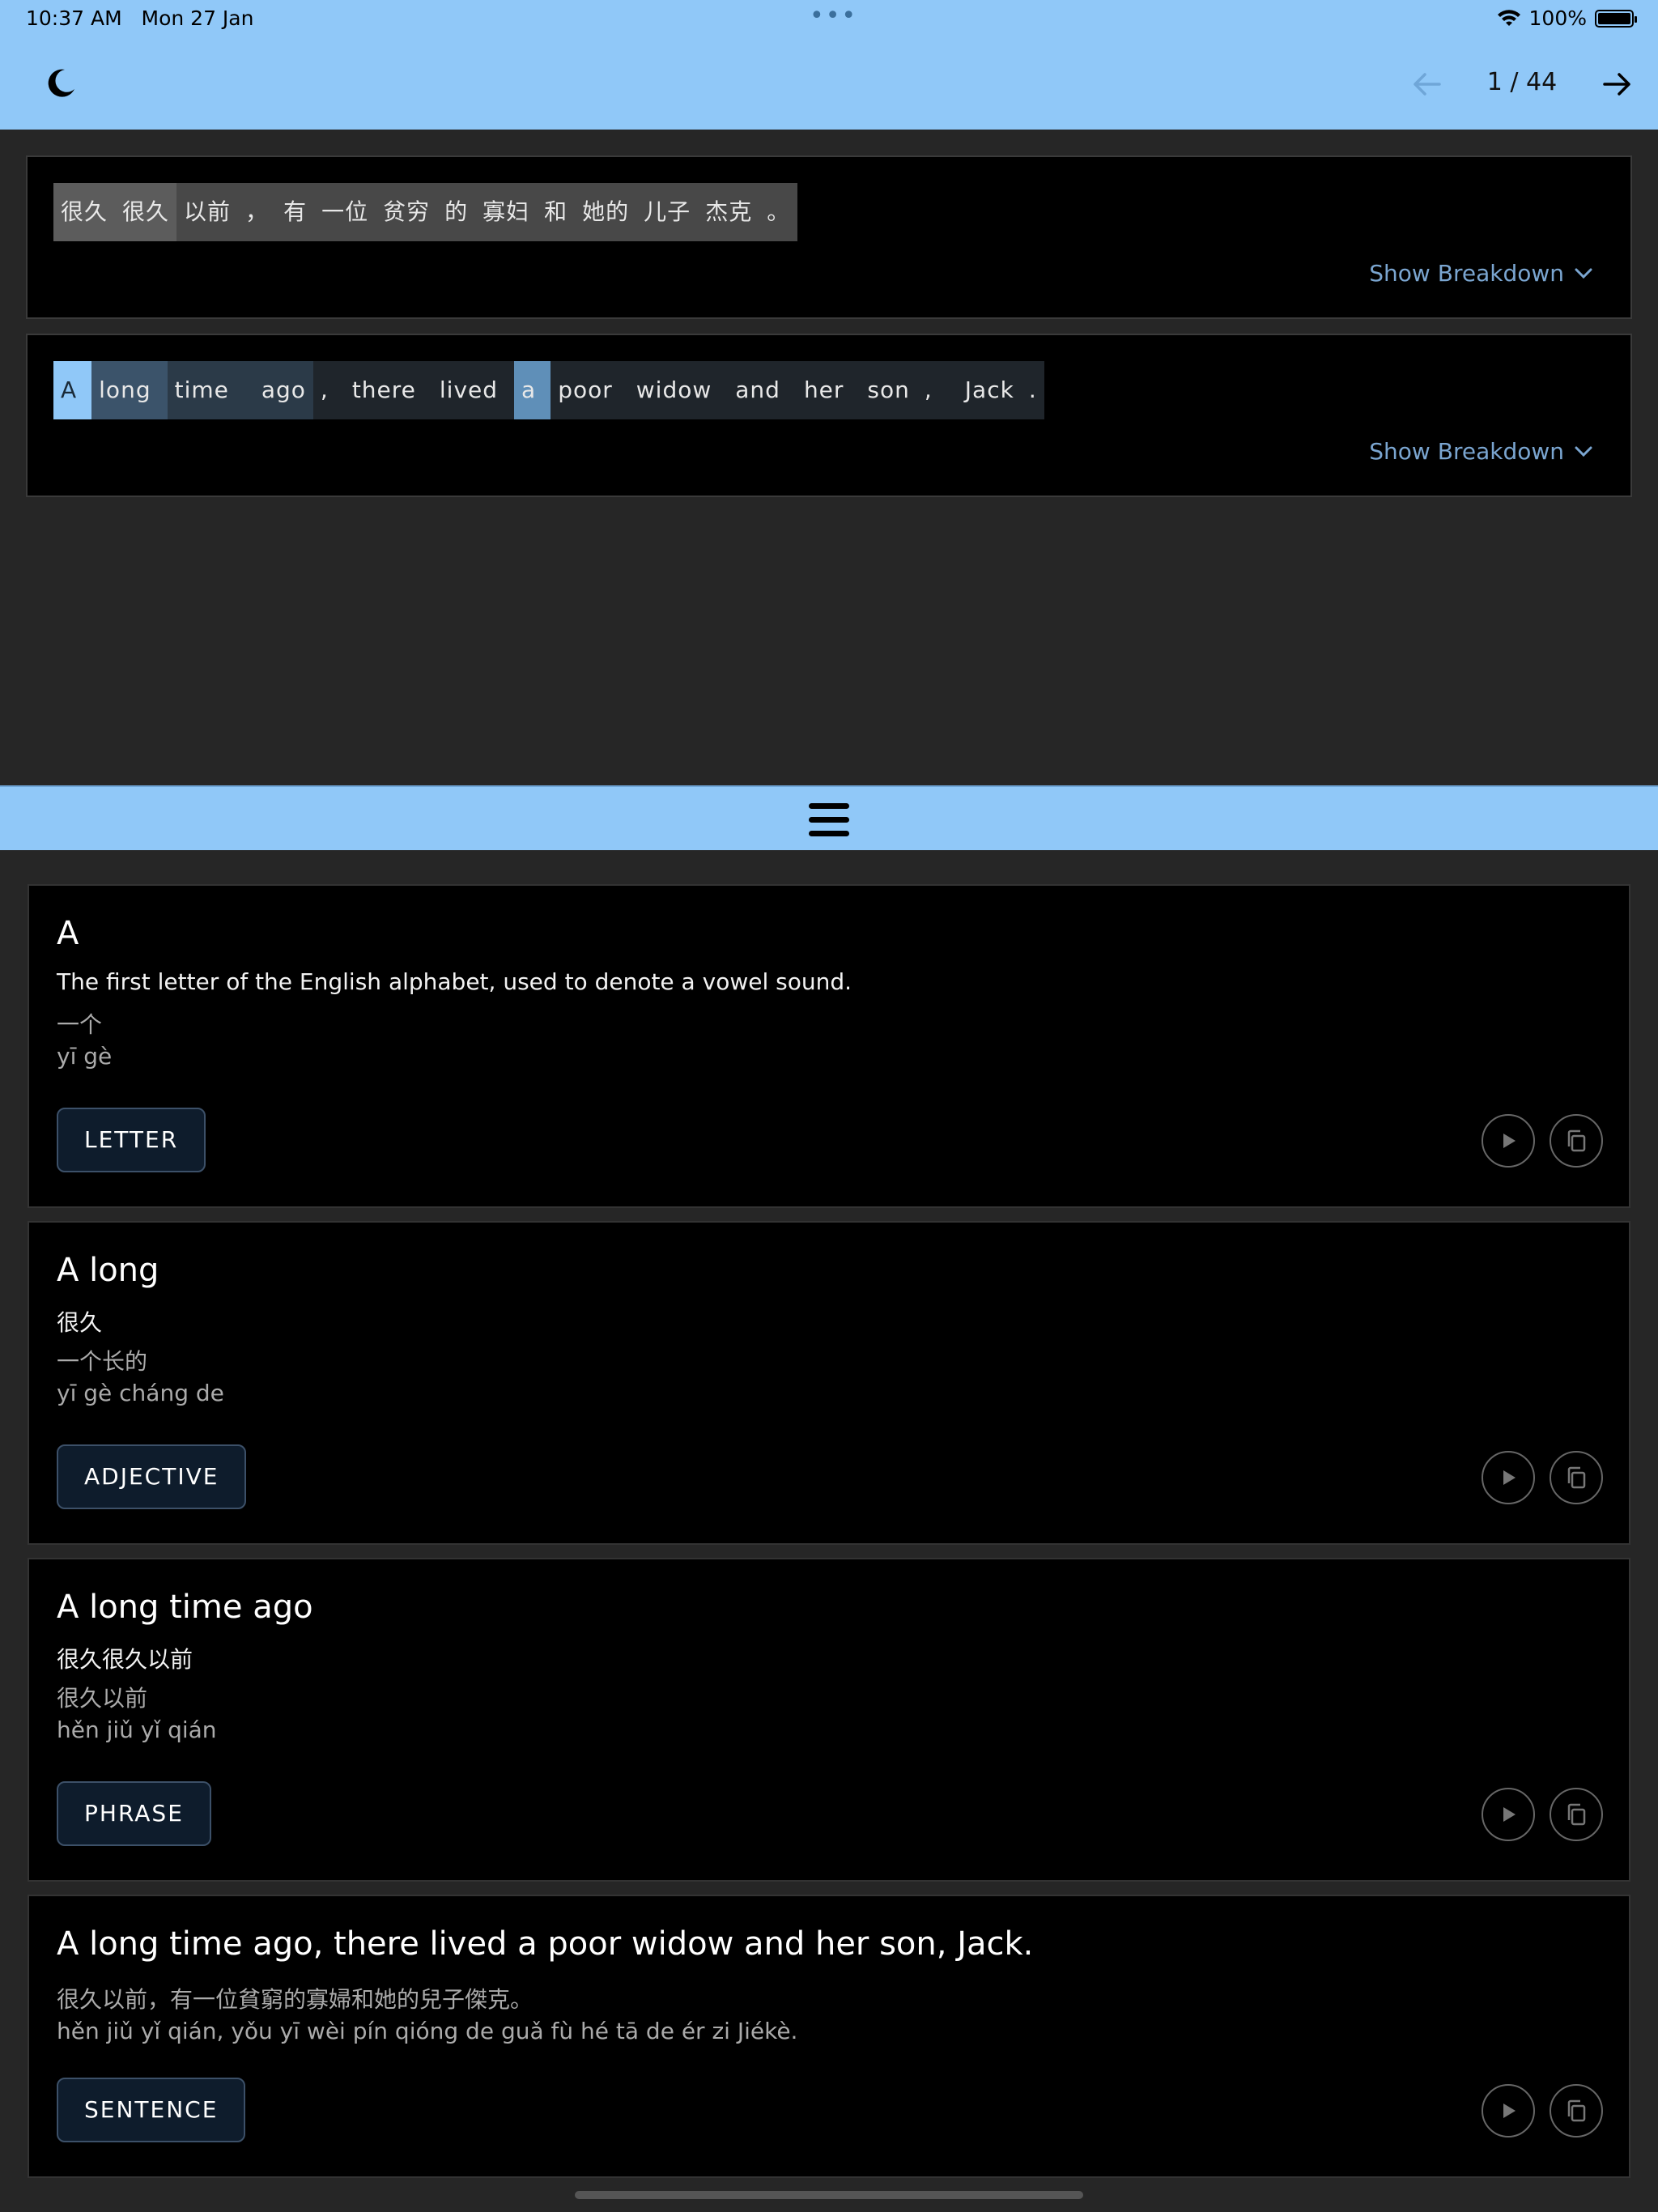 Image resolution: width=1658 pixels, height=2212 pixels. I want to click on battery-percent: 100%, so click(1557, 18).